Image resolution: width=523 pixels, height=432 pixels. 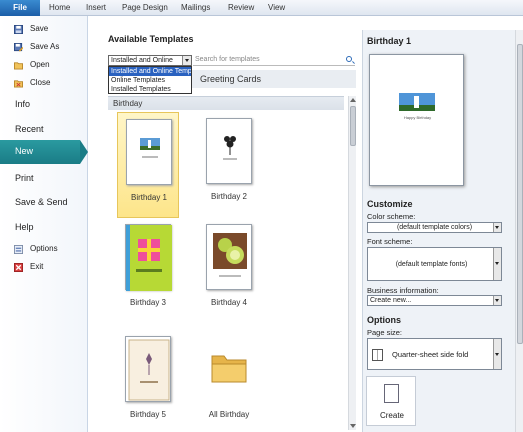 I want to click on save-icon, so click(x=18, y=29).